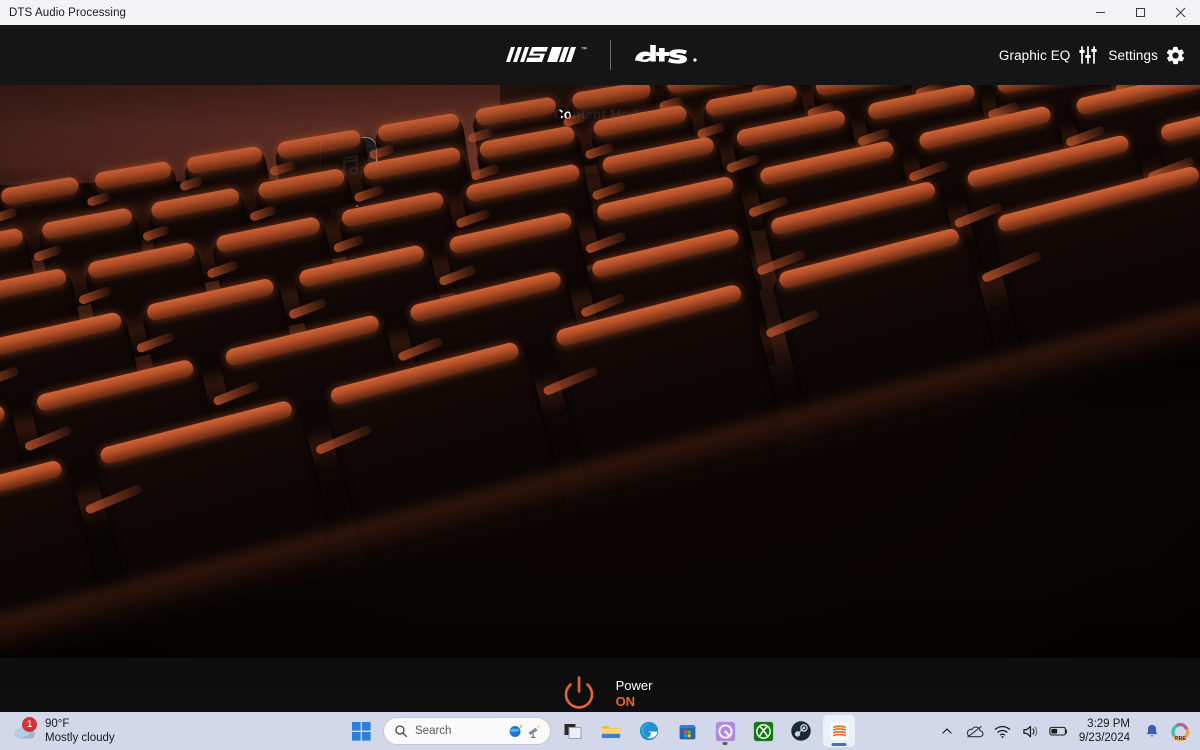  What do you see at coordinates (57, 723) in the screenshot?
I see `weather-temperature: 90°F` at bounding box center [57, 723].